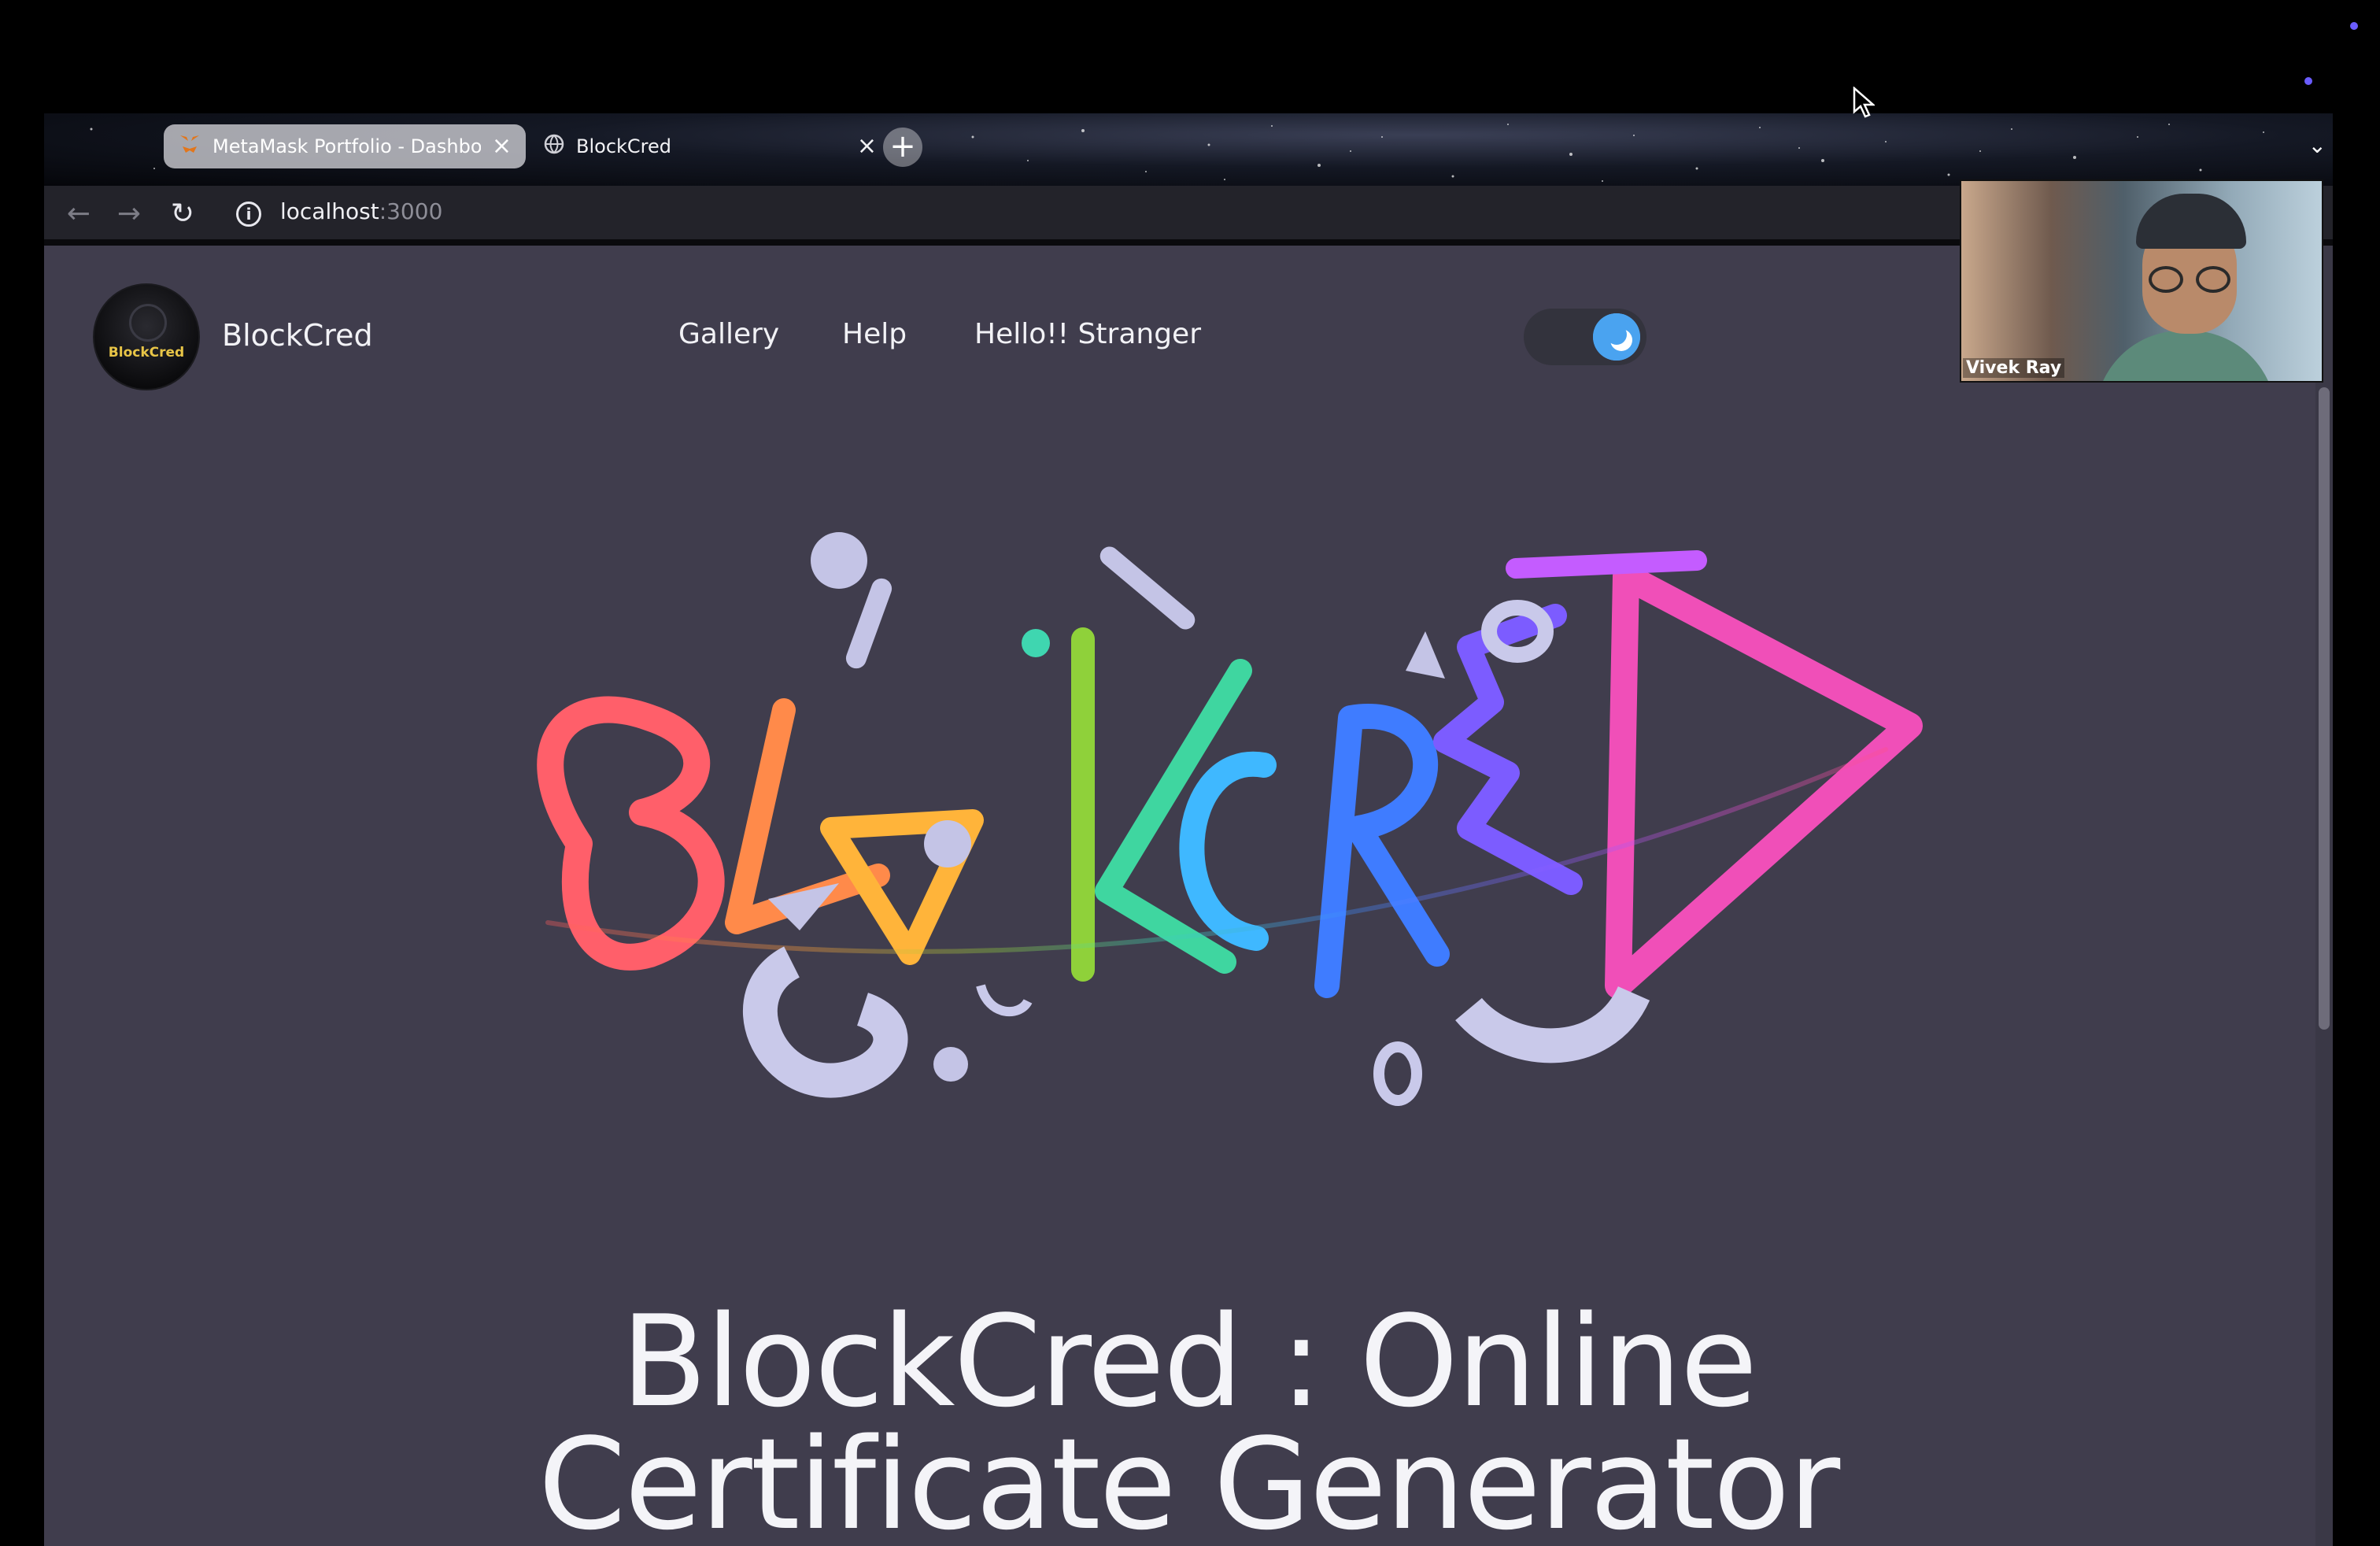 The width and height of the screenshot is (2380, 1546). I want to click on address-bar: localhost:3000, so click(361, 211).